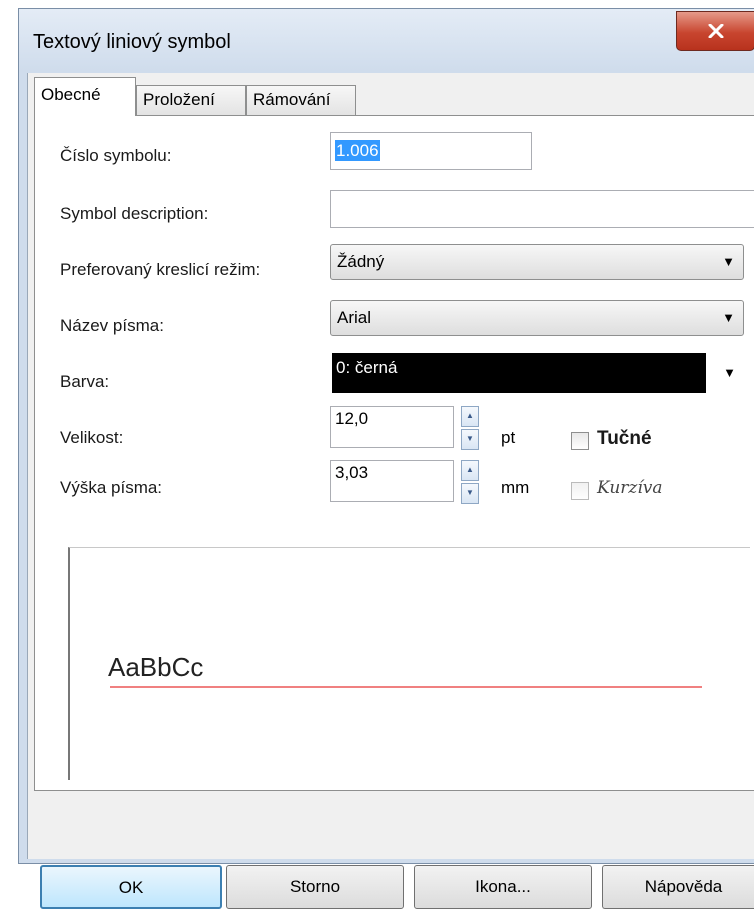 This screenshot has width=754, height=909. I want to click on ok-button: OK, so click(131, 887).